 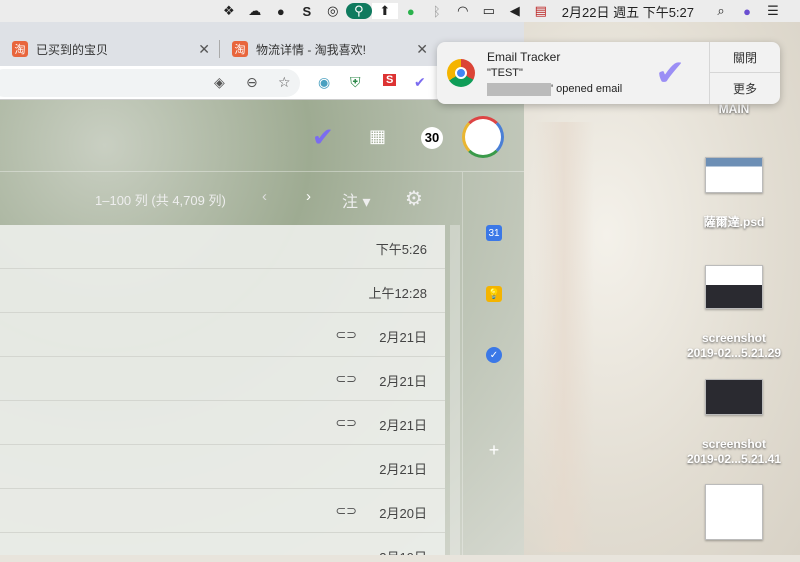 What do you see at coordinates (222, 511) in the screenshot?
I see `mail-row: ⊂⊃ 2月20日` at bounding box center [222, 511].